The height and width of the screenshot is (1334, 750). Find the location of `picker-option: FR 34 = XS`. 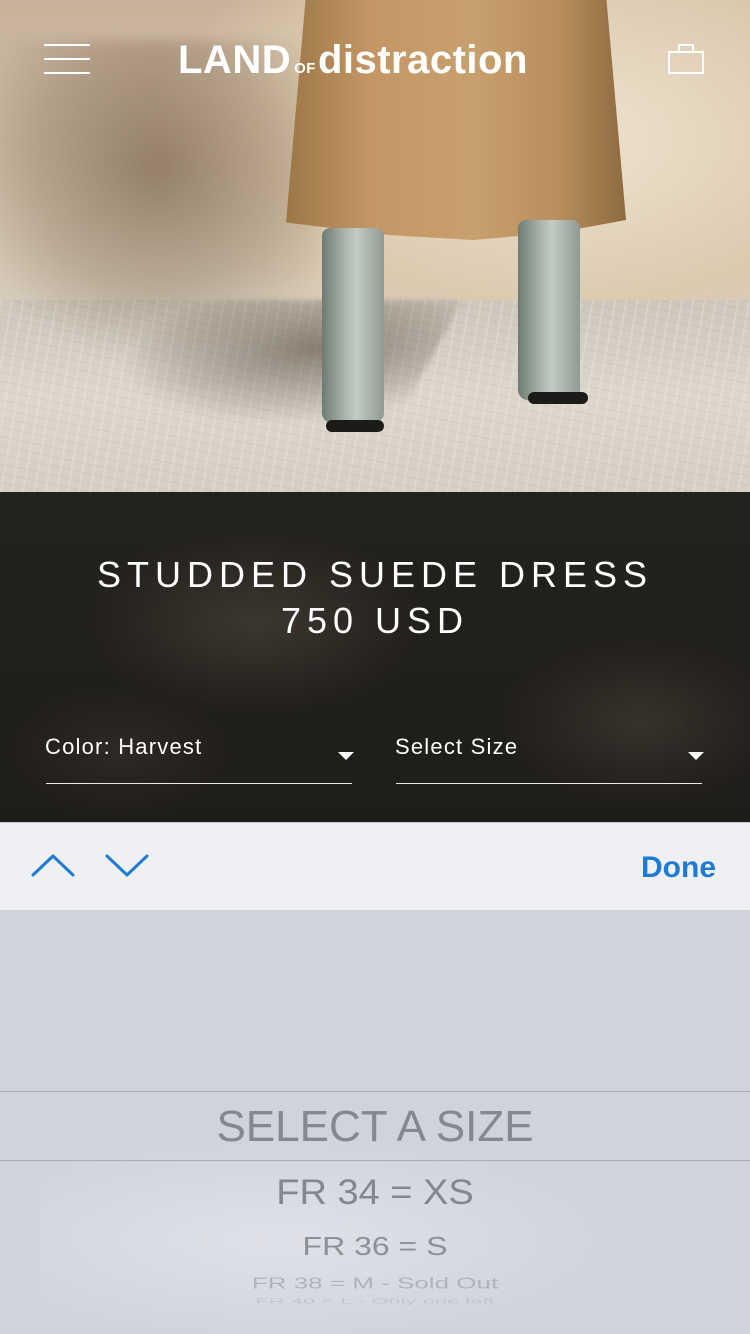

picker-option: FR 34 = XS is located at coordinates (375, 1194).